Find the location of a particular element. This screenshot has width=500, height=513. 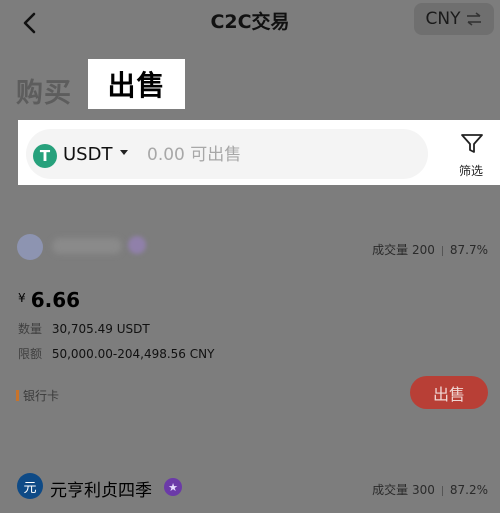

merchant-name: 元亨利贞四季 is located at coordinates (101, 488).